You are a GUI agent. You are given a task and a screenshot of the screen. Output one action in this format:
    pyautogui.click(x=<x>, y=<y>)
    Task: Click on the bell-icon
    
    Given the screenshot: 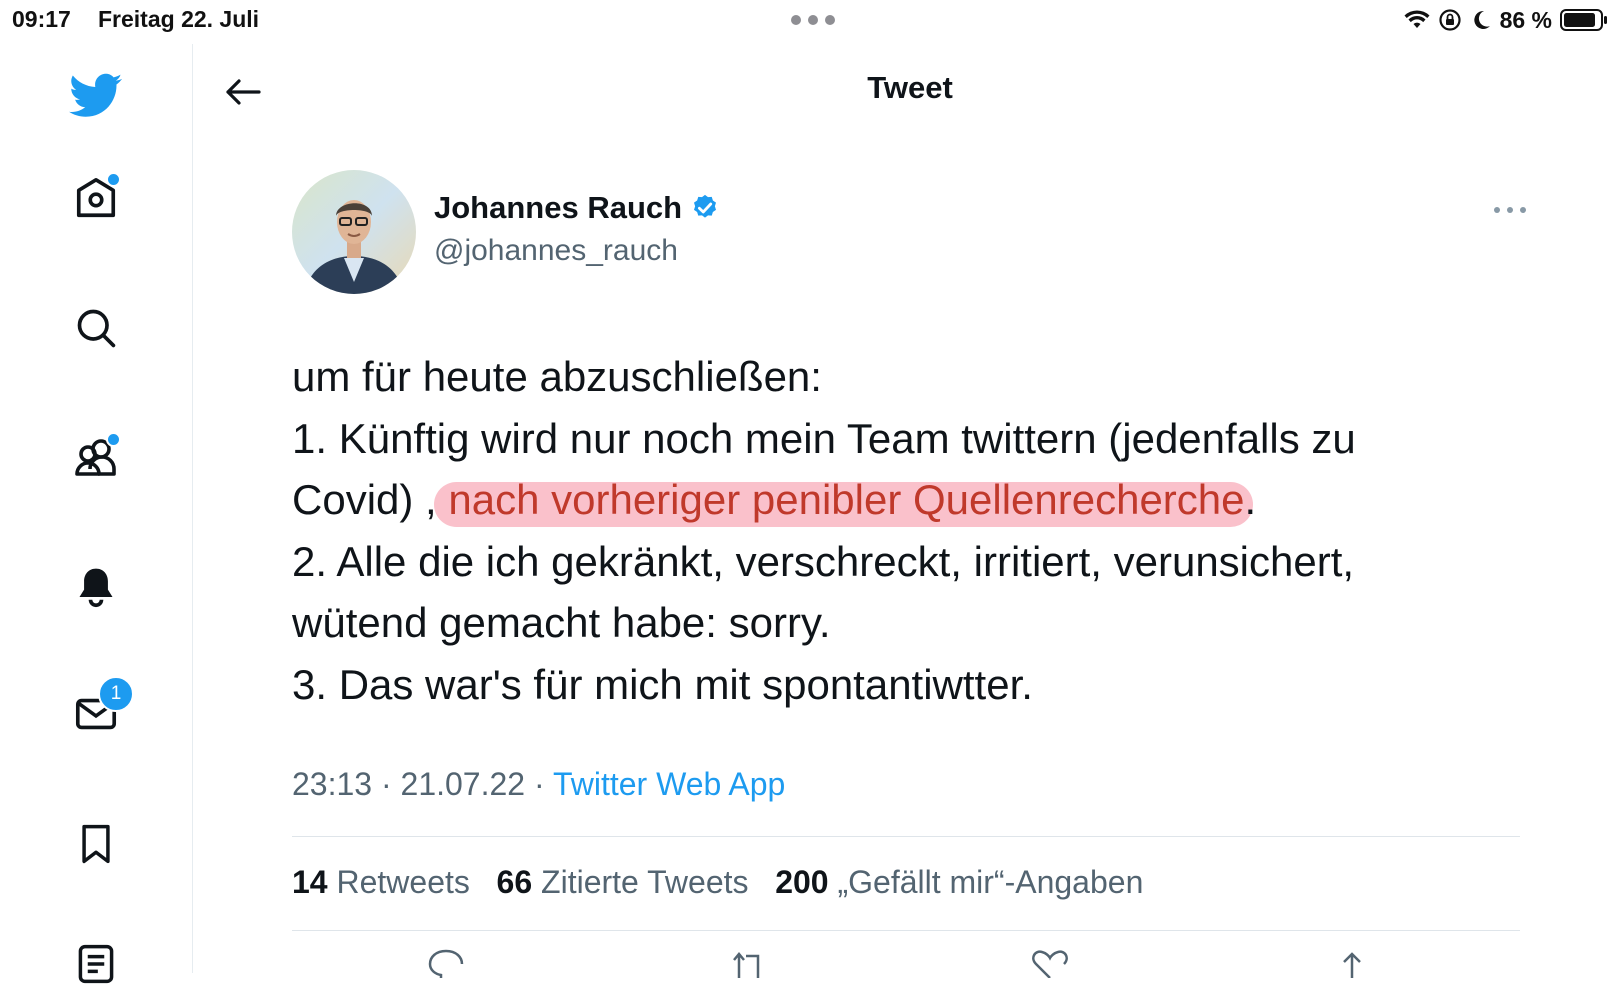 What is the action you would take?
    pyautogui.click(x=96, y=587)
    